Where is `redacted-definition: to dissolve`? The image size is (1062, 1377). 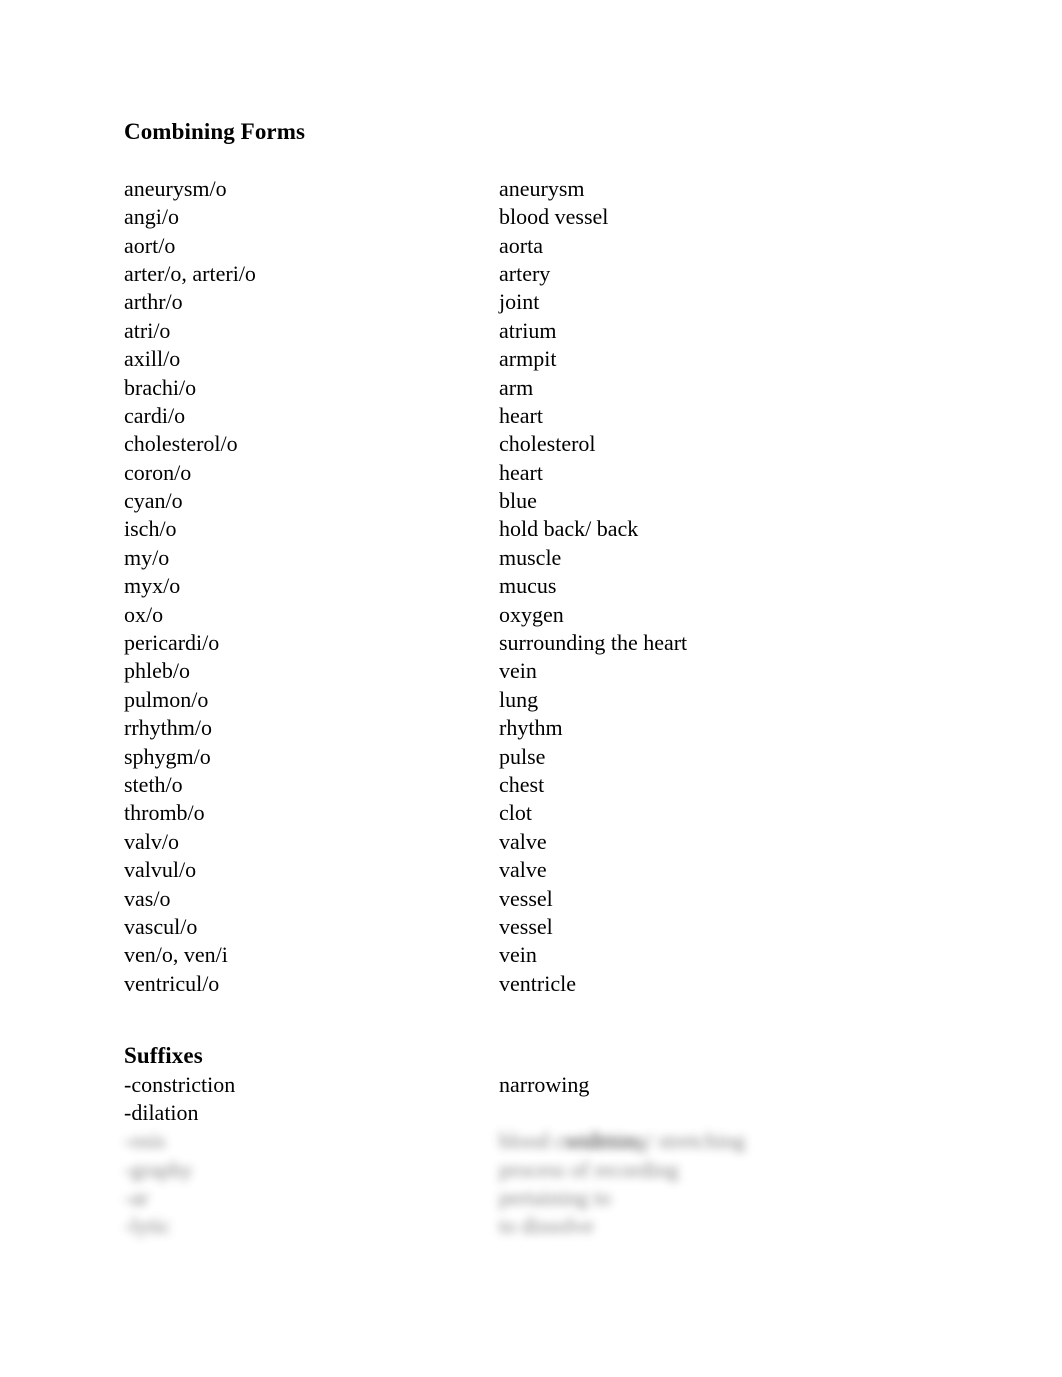
redacted-definition: to dissolve is located at coordinates (546, 1226).